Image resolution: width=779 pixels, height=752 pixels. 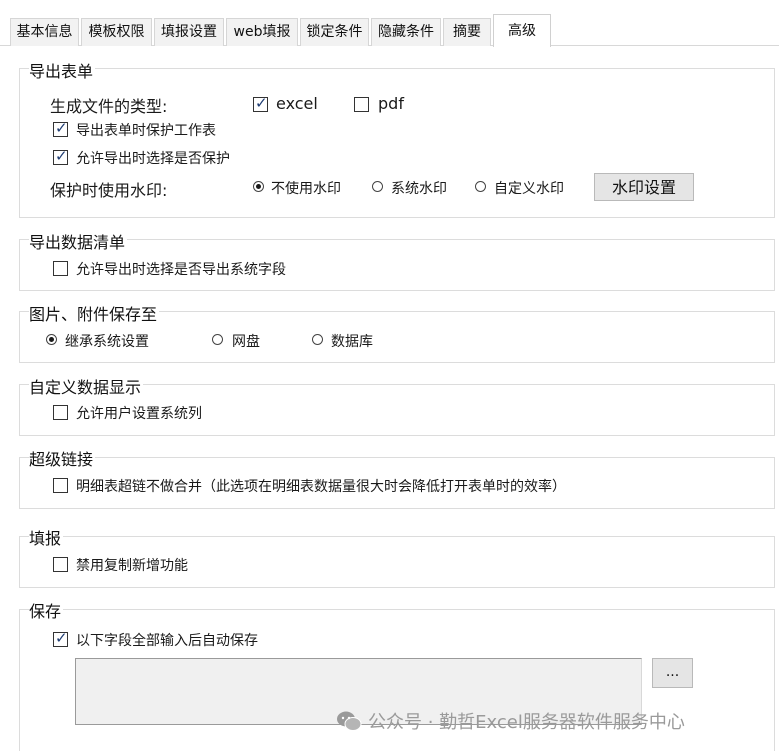 I want to click on custom-watermark-label: 自定义水印, so click(x=529, y=189).